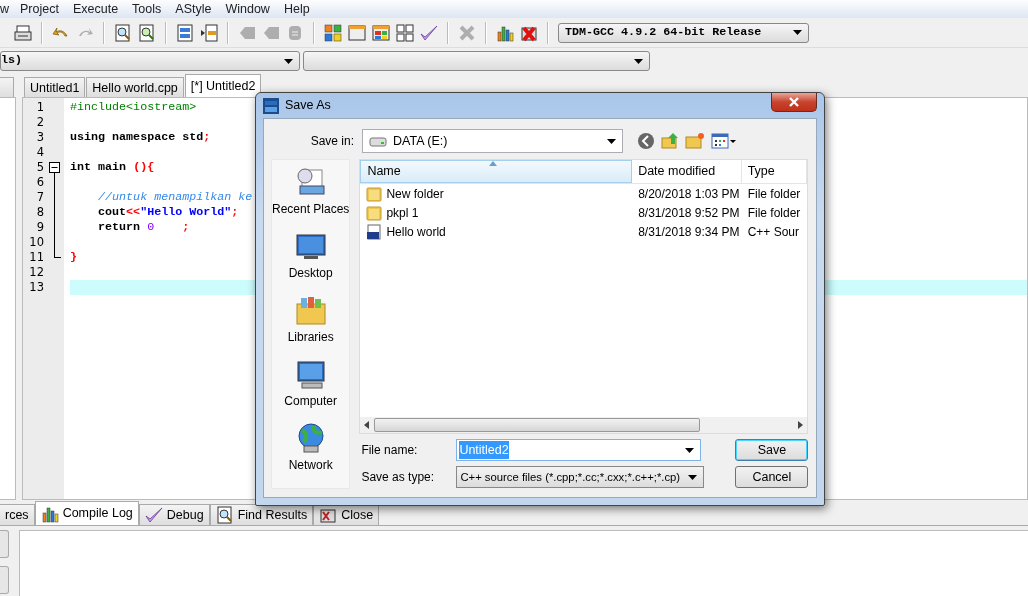  I want to click on line-number: 5, so click(40, 167).